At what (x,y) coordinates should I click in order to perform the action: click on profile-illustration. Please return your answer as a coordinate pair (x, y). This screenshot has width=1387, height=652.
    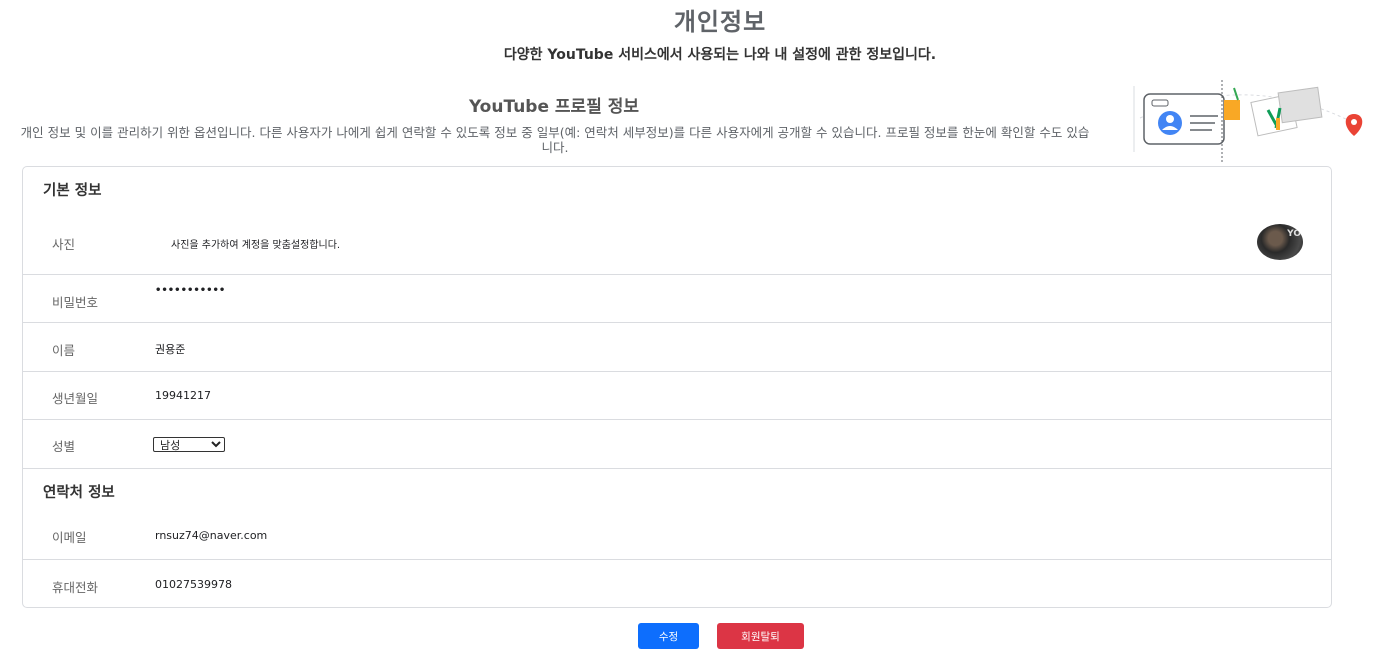
    Looking at the image, I should click on (1250, 121).